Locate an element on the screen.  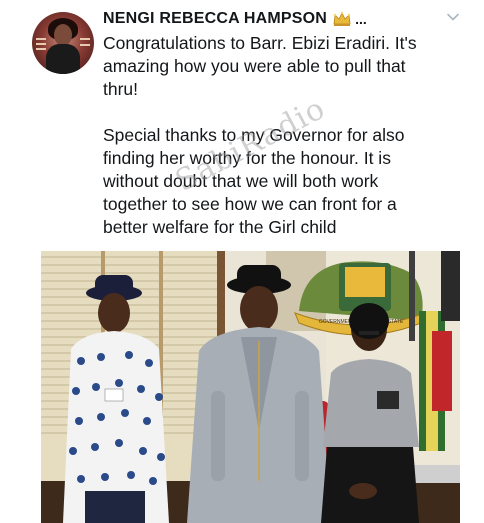
avatar is located at coordinates (63, 43).